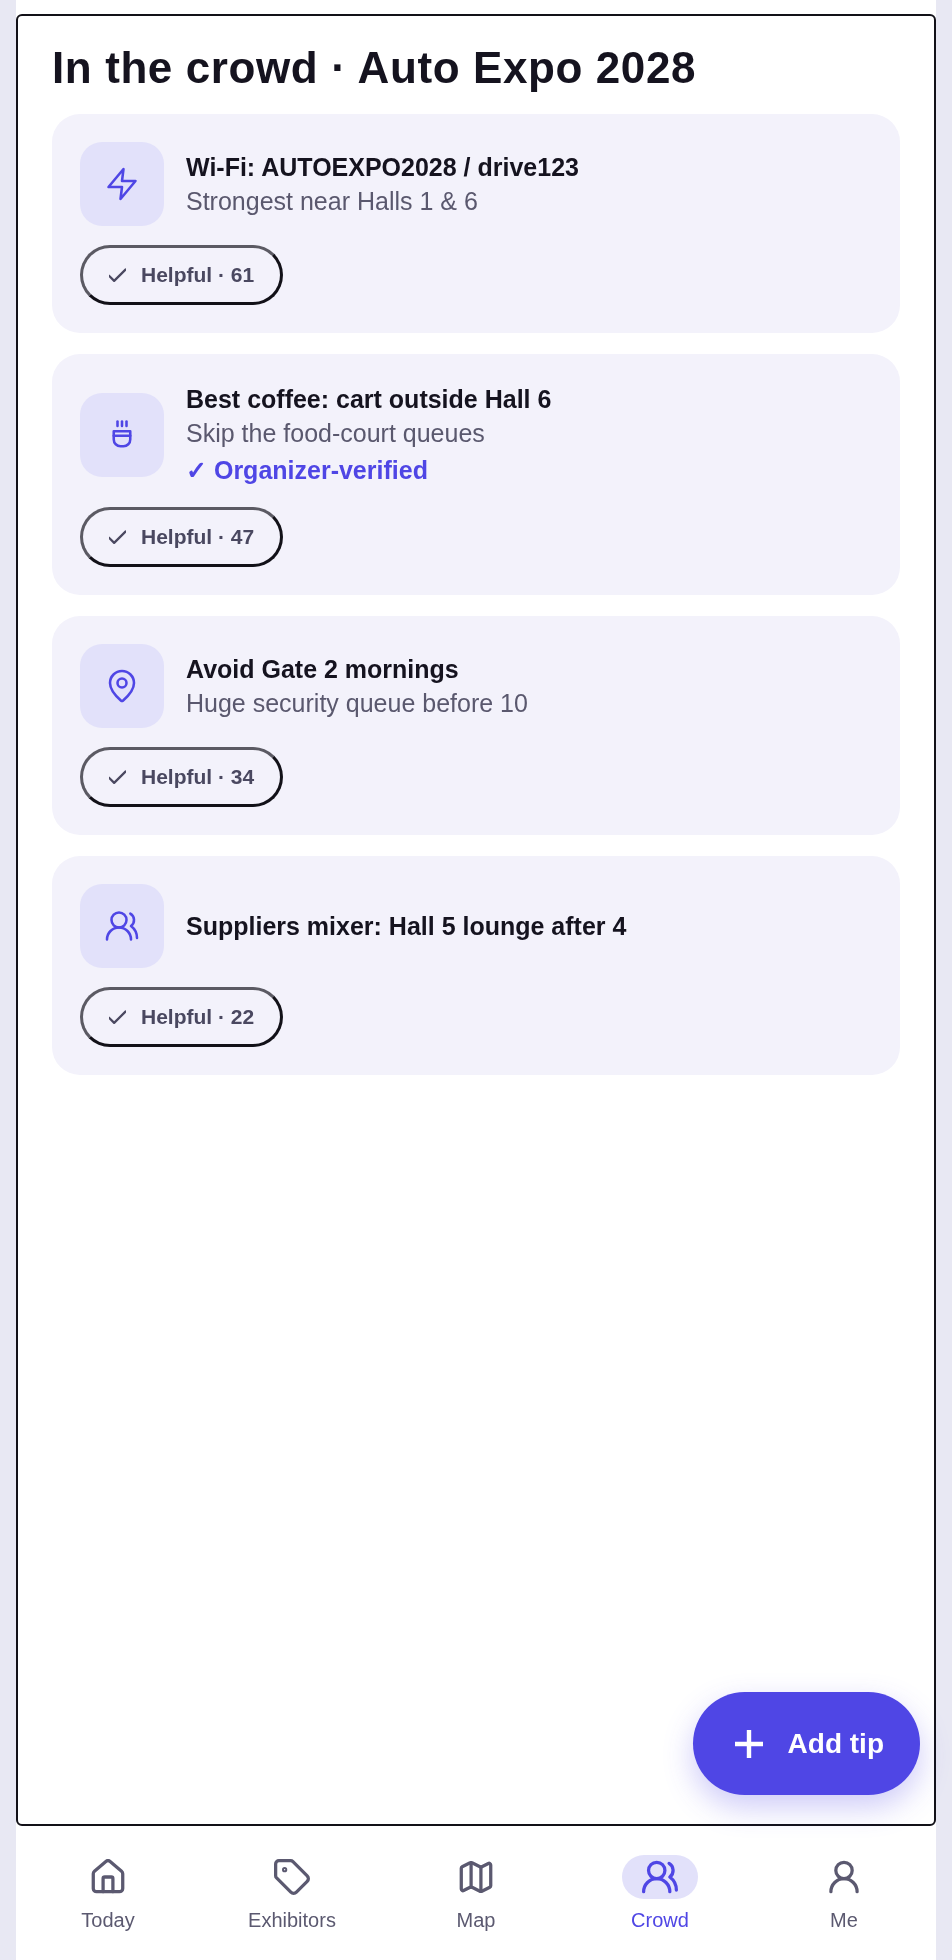 The width and height of the screenshot is (952, 1960). What do you see at coordinates (375, 68) in the screenshot?
I see `page-title: In the crowd · Auto Expo 2028` at bounding box center [375, 68].